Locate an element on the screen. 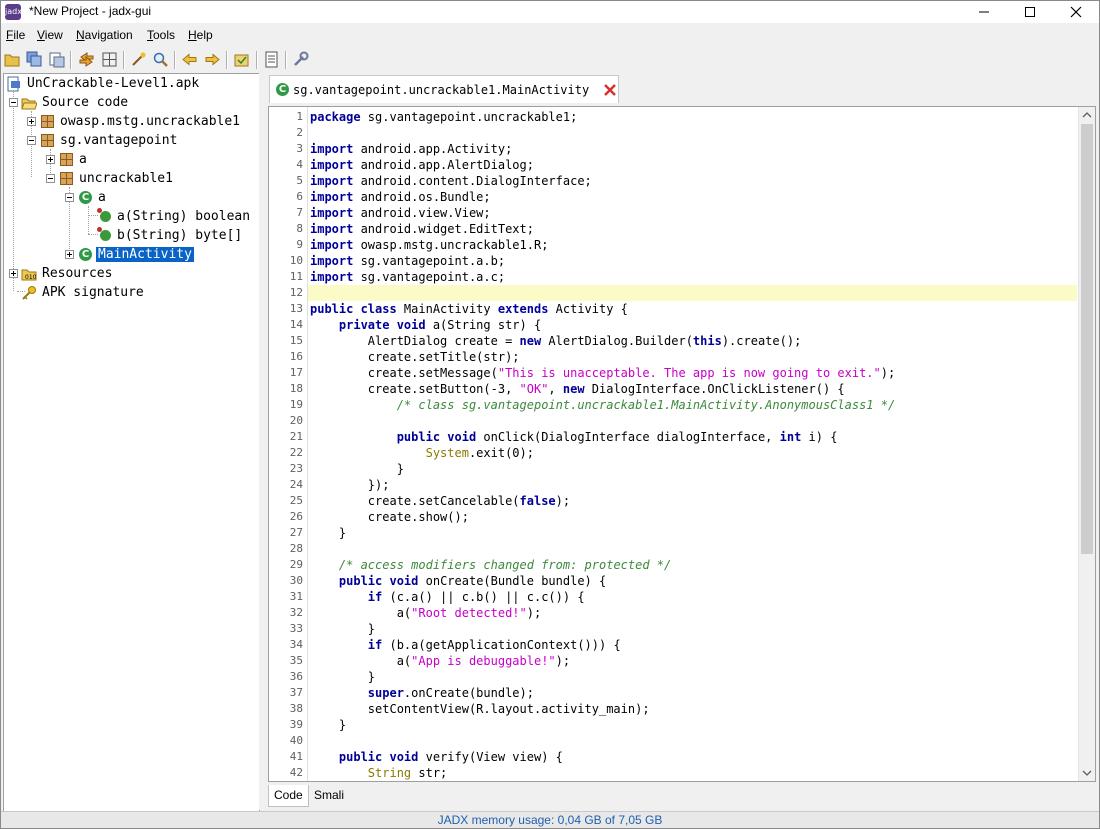 Image resolution: width=1100 pixels, height=829 pixels. forward-icon is located at coordinates (212, 59).